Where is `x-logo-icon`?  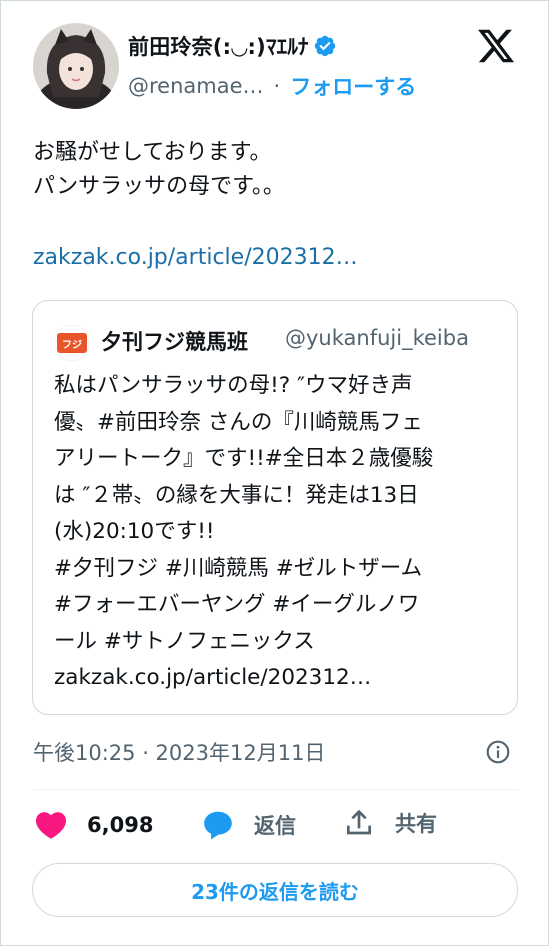 x-logo-icon is located at coordinates (496, 46).